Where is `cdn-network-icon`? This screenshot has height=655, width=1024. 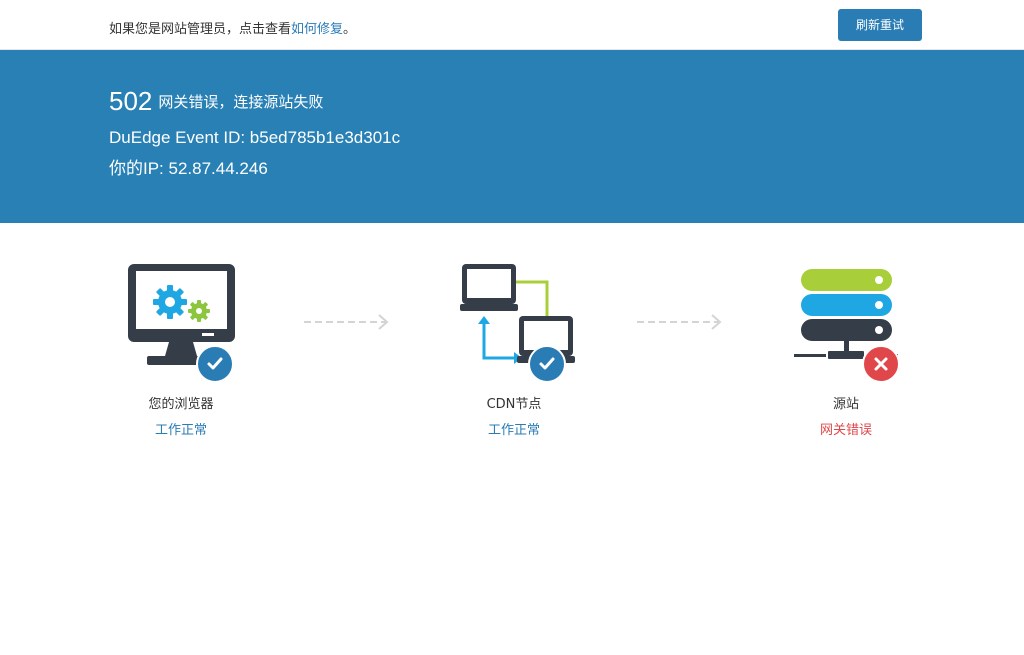
cdn-network-icon is located at coordinates (517, 323).